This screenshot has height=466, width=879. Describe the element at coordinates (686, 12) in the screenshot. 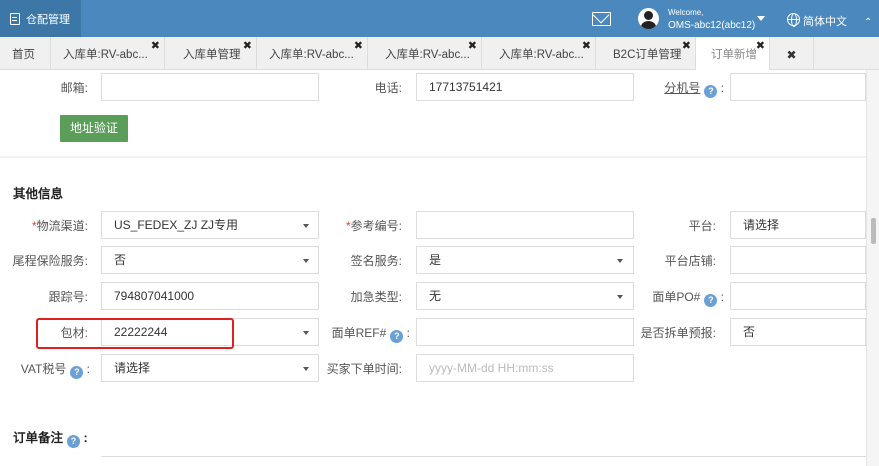

I see `welcome-text: Welcome,` at that location.